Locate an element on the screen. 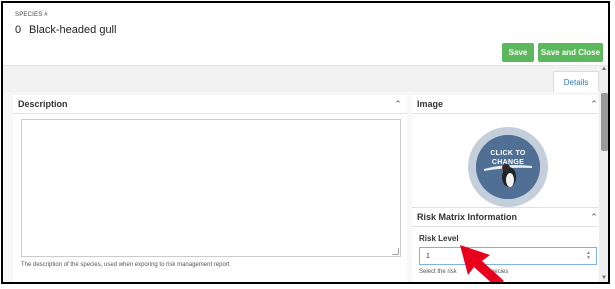 The width and height of the screenshot is (615, 289). description-divider is located at coordinates (210, 113).